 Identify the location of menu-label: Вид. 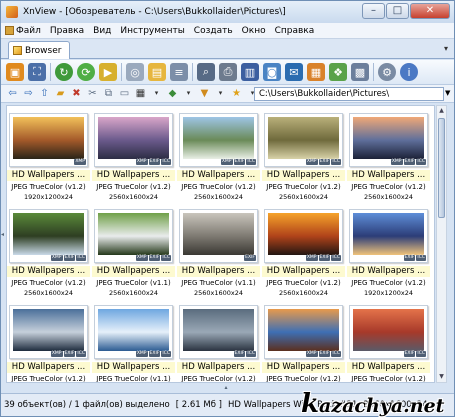
(102, 30).